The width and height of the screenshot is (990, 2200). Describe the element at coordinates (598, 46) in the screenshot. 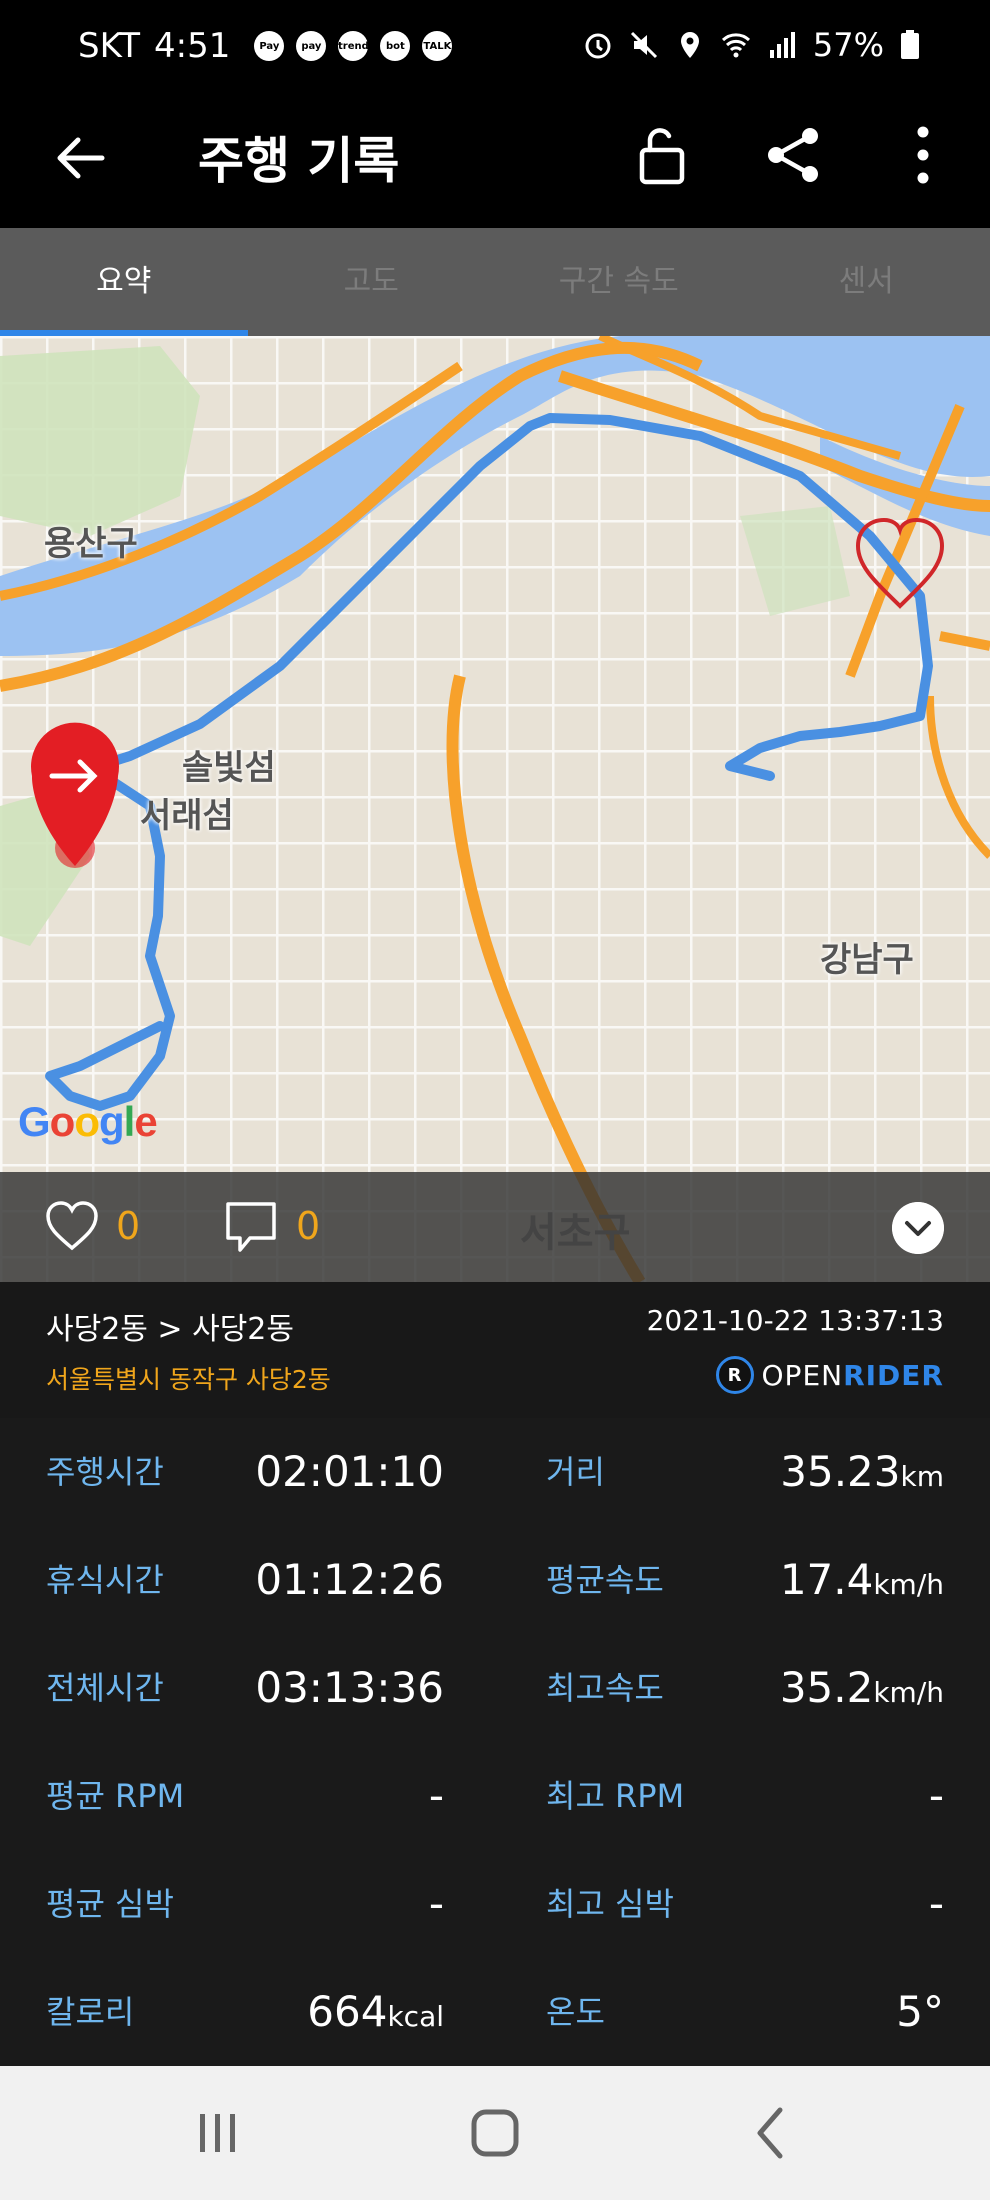

I see `alarm-icon` at that location.